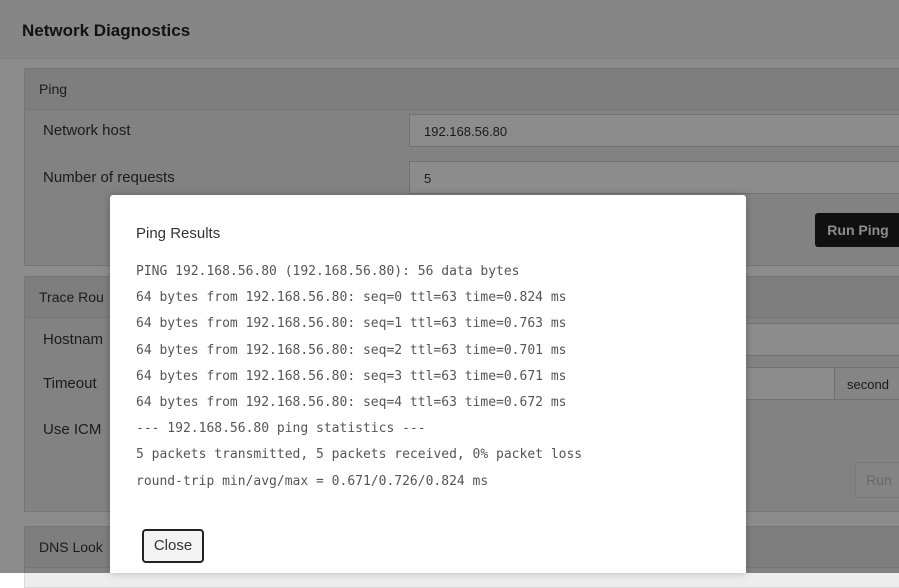  Describe the element at coordinates (173, 546) in the screenshot. I see `close-button: Close` at that location.